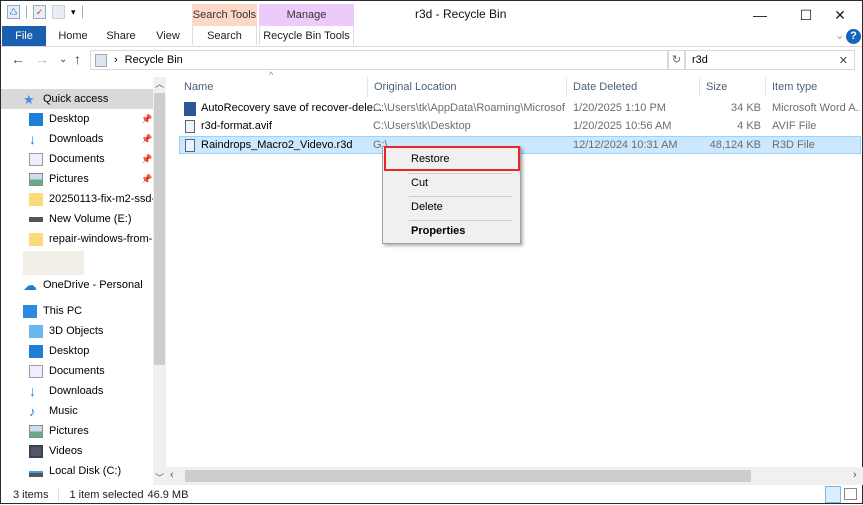 This screenshot has width=863, height=505. I want to click on details-view-button, so click(833, 494).